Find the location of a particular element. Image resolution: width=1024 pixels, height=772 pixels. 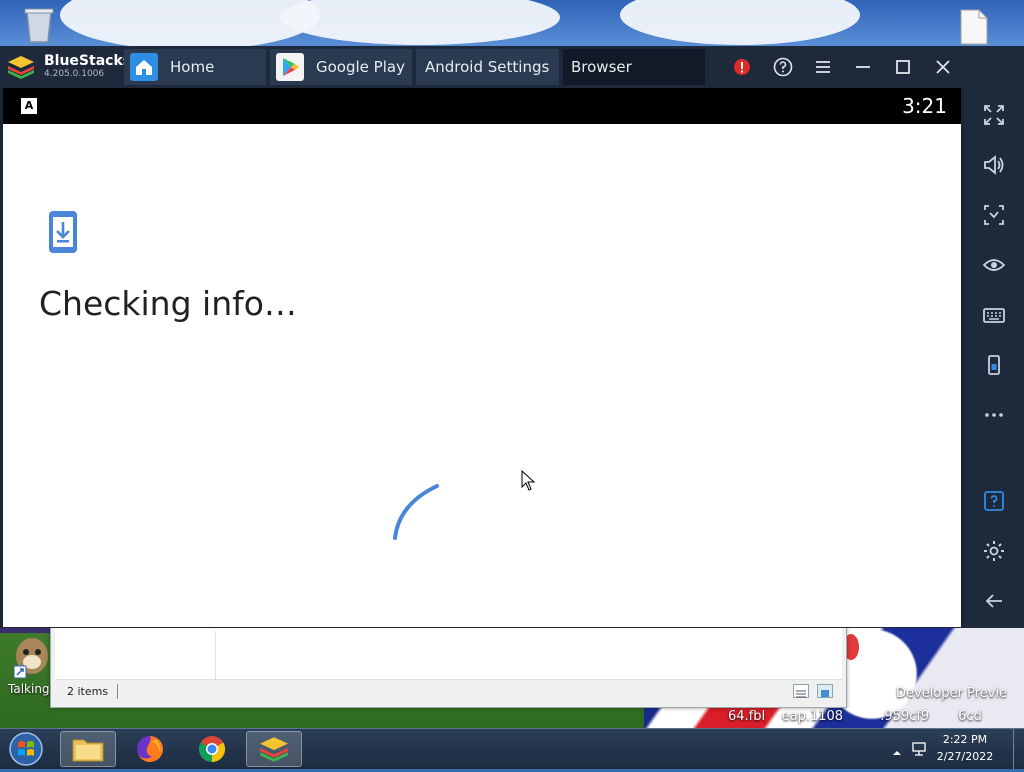

phone-download-icon is located at coordinates (63, 234).